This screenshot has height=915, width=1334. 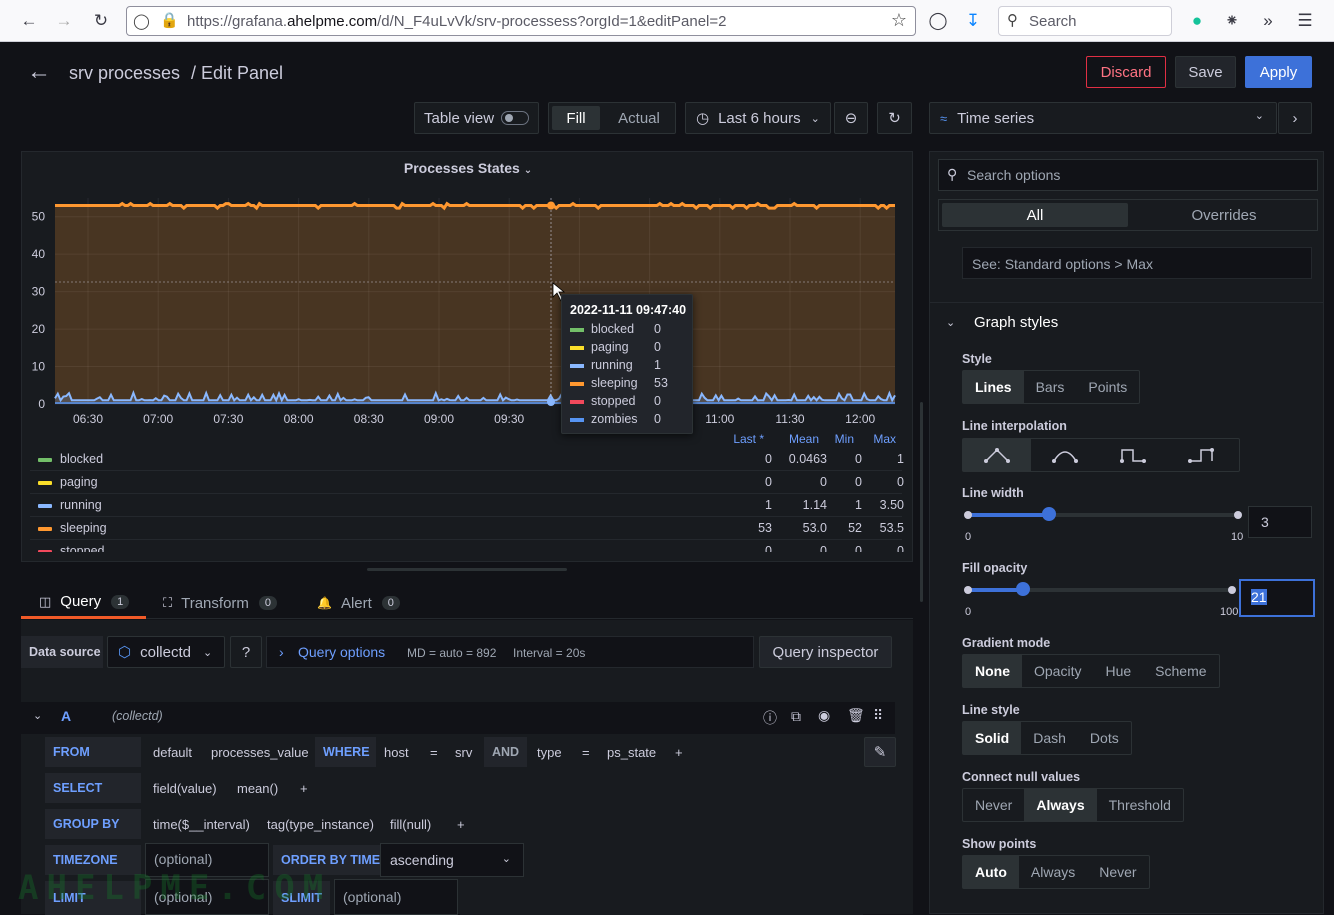 What do you see at coordinates (993, 805) in the screenshot?
I see `connect-null-never: Never` at bounding box center [993, 805].